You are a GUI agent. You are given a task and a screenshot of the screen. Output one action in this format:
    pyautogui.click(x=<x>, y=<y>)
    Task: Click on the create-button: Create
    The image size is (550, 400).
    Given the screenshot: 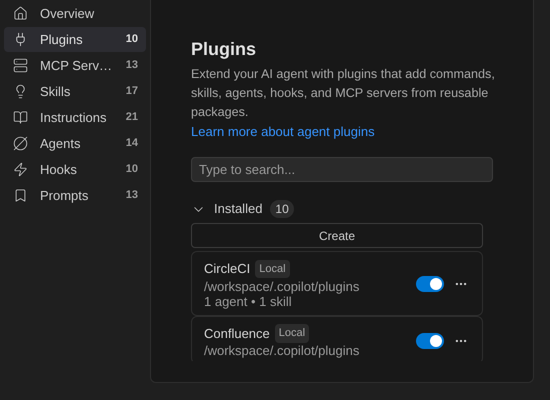 What is the action you would take?
    pyautogui.click(x=337, y=235)
    